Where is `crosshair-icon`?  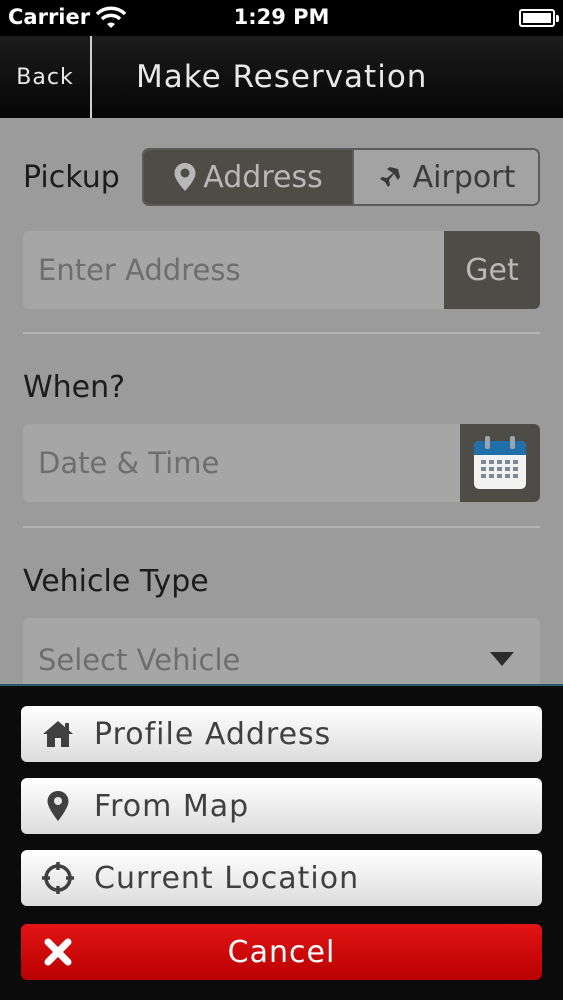
crosshair-icon is located at coordinates (58, 878).